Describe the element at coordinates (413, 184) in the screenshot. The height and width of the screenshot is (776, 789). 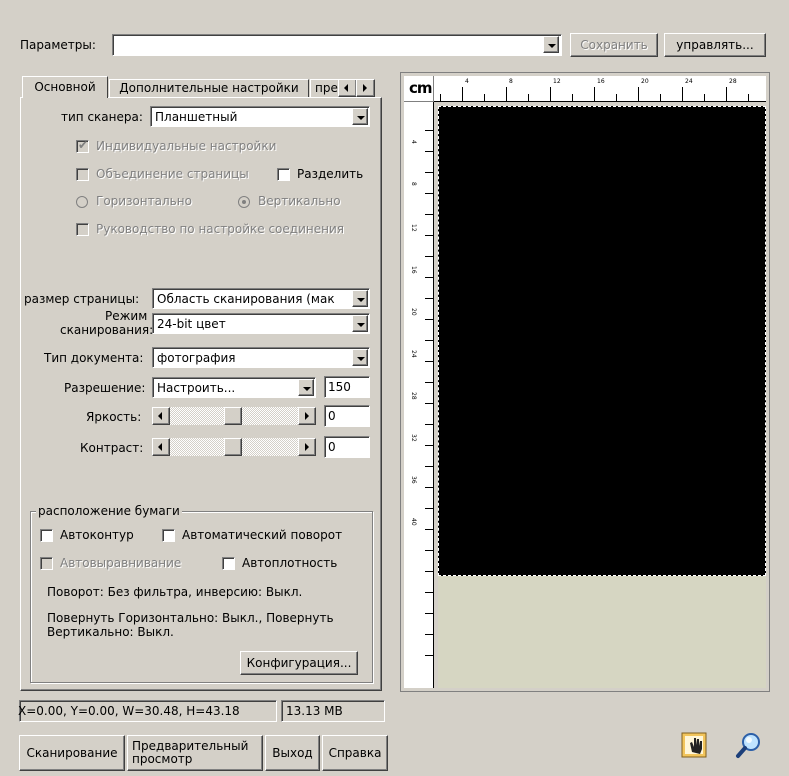
I see `ruler-label: 8` at that location.